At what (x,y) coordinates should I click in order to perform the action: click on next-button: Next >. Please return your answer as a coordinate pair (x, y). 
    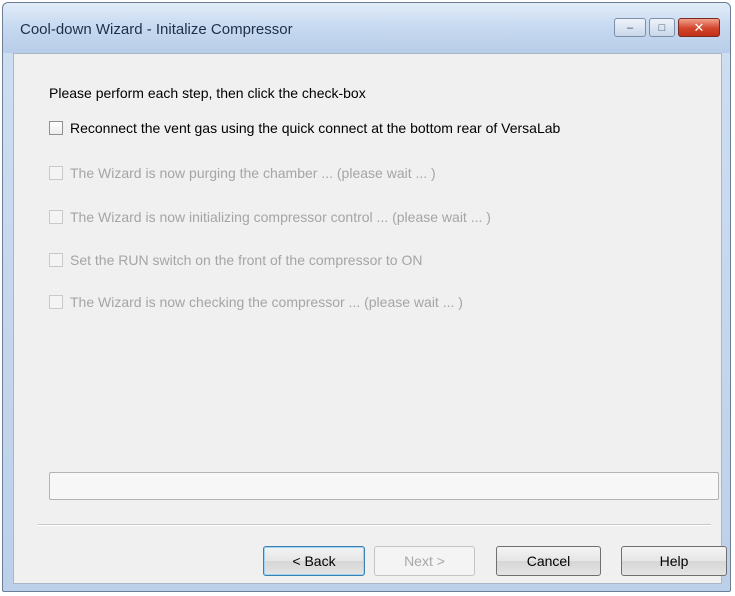
    Looking at the image, I should click on (424, 561).